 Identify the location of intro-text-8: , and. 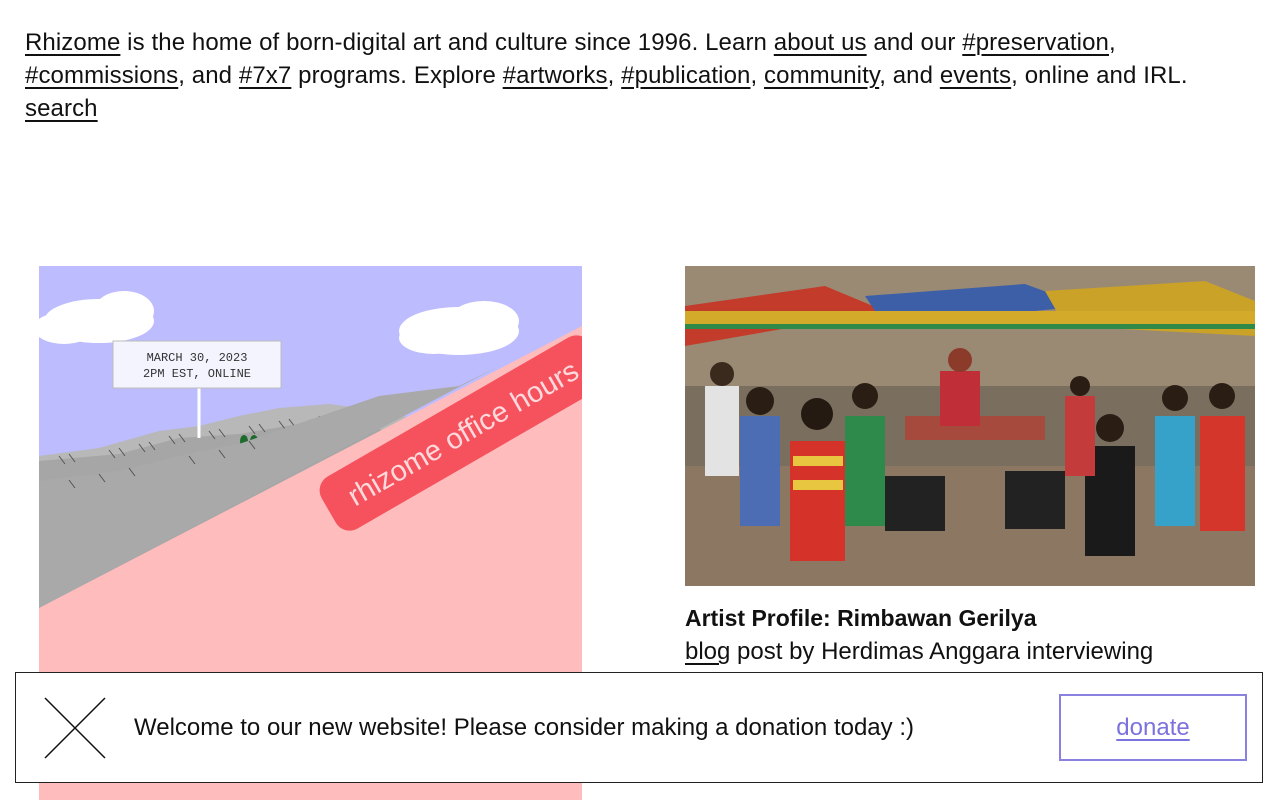
(909, 75).